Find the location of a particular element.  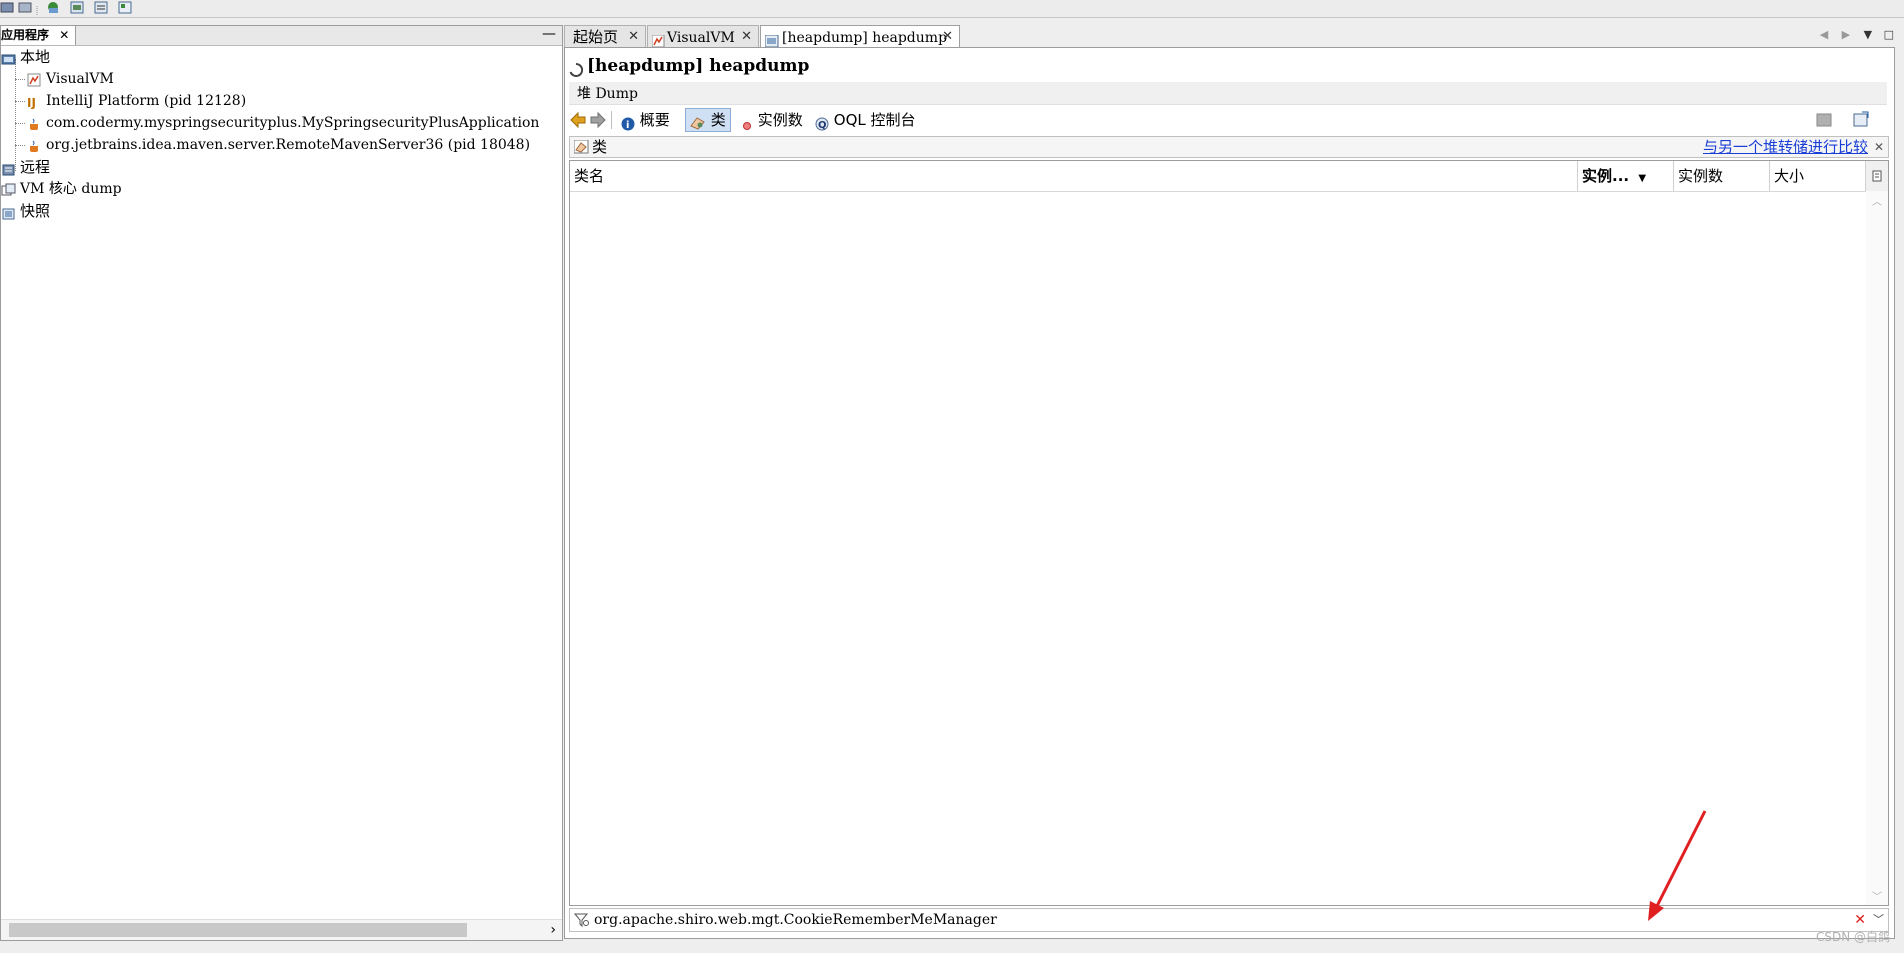

classes-panel-header: 类 与另一个堆转储进行比较 ✕ is located at coordinates (1229, 147).